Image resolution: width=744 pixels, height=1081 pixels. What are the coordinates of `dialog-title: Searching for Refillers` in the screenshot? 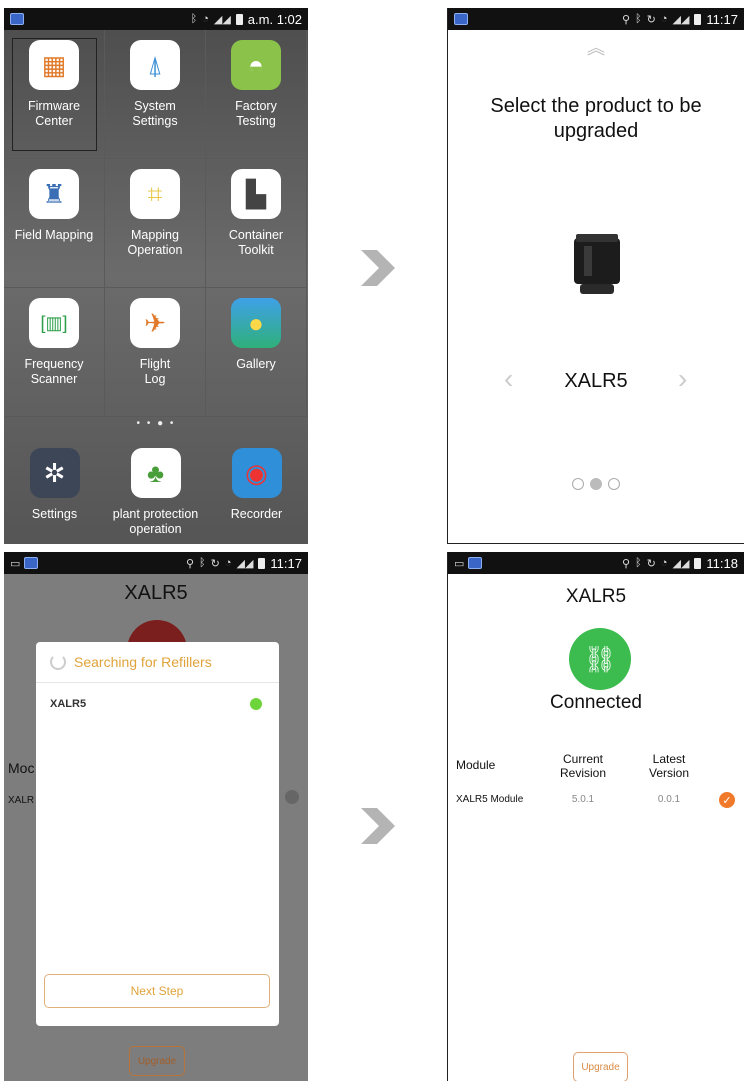 It's located at (131, 662).